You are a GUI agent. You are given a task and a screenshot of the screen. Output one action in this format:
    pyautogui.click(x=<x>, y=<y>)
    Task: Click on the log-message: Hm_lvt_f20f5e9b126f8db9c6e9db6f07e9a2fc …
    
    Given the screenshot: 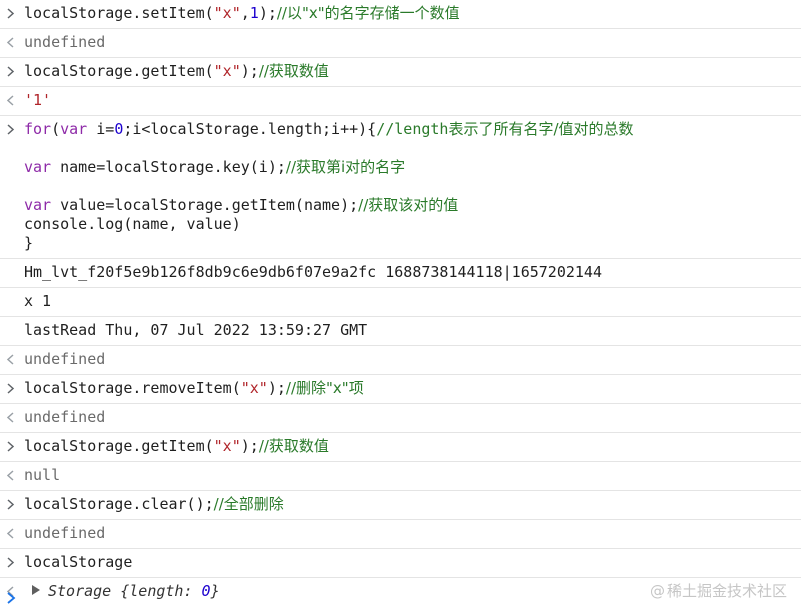 What is the action you would take?
    pyautogui.click(x=313, y=272)
    